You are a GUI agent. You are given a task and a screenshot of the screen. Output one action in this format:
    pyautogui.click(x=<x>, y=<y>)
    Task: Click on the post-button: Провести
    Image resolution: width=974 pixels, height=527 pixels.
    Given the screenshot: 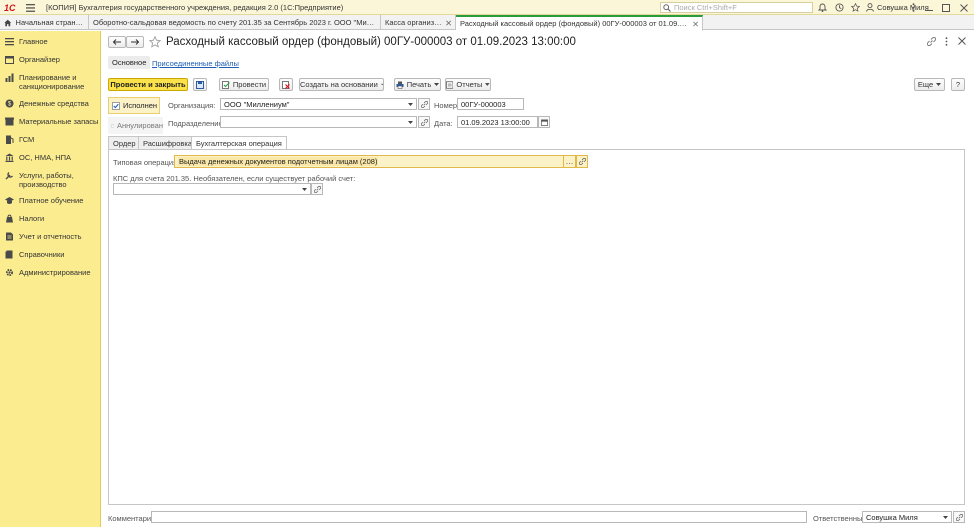 What is the action you would take?
    pyautogui.click(x=244, y=84)
    